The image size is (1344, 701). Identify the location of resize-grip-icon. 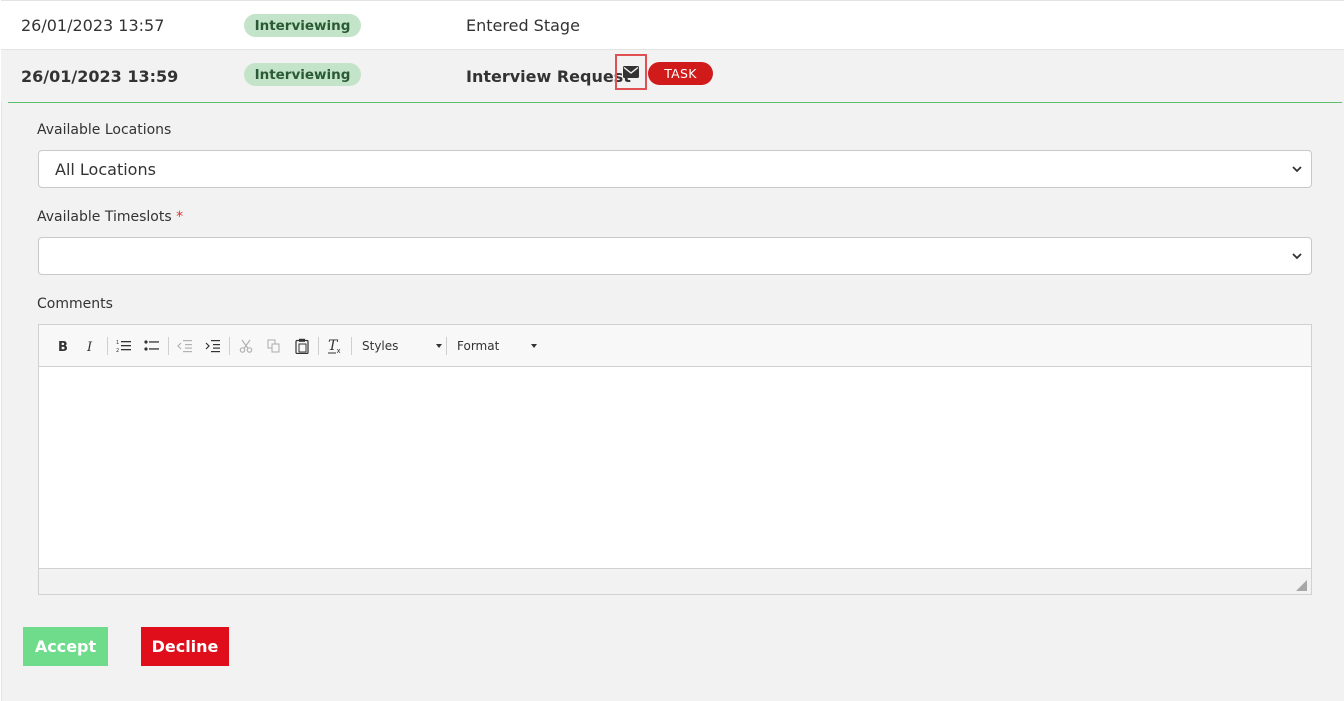
(1301, 585).